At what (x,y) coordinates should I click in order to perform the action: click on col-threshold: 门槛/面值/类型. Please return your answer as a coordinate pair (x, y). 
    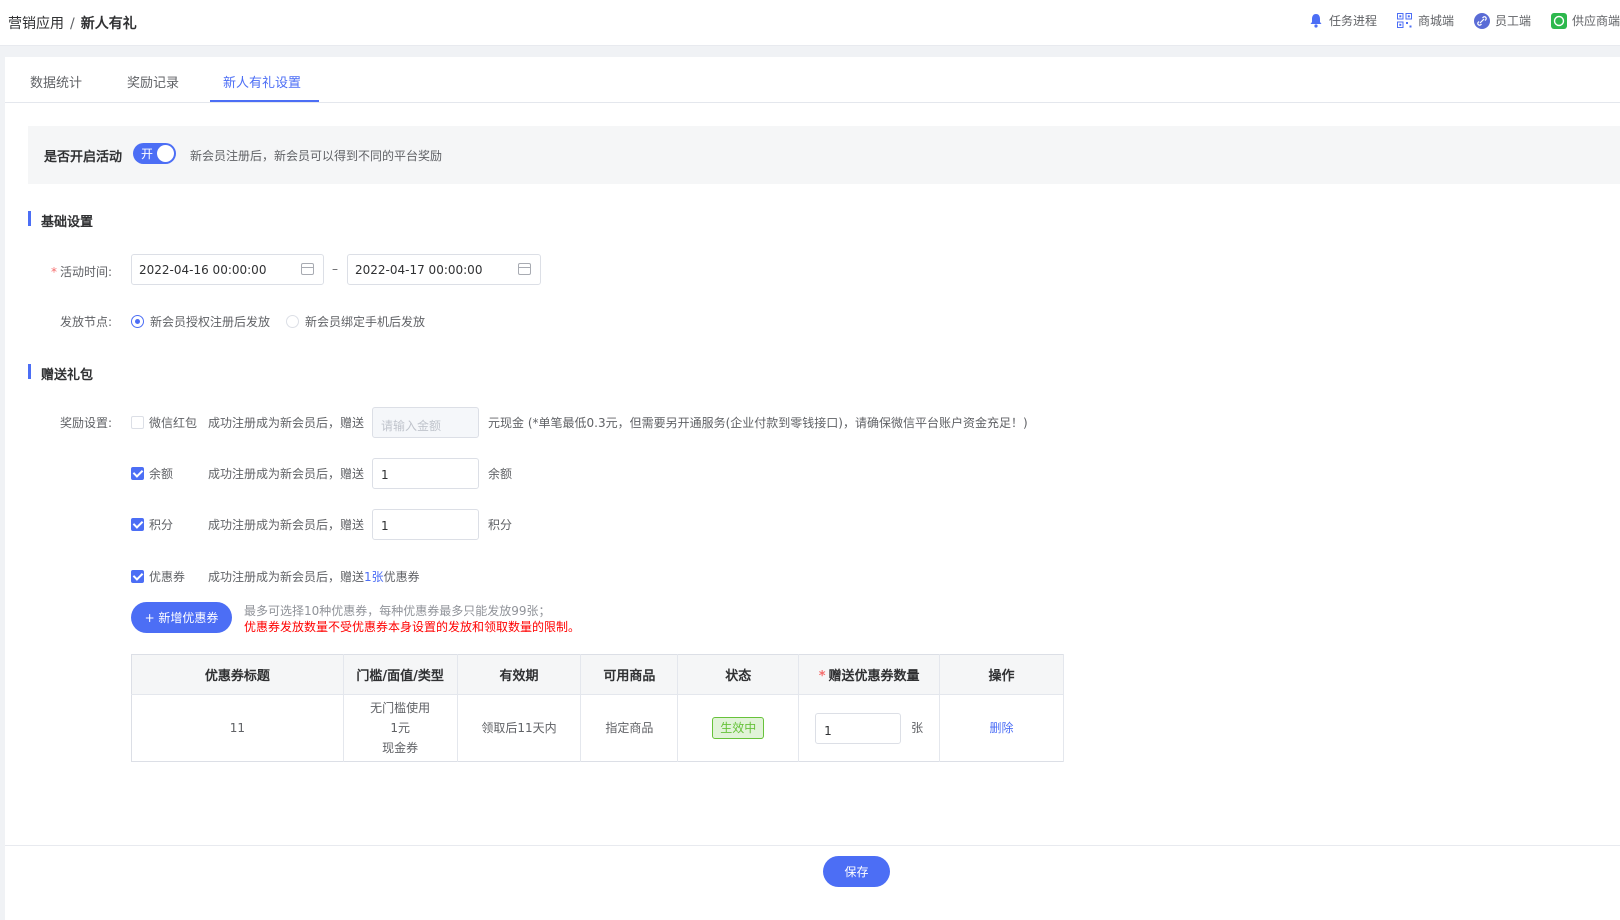
    Looking at the image, I should click on (400, 674).